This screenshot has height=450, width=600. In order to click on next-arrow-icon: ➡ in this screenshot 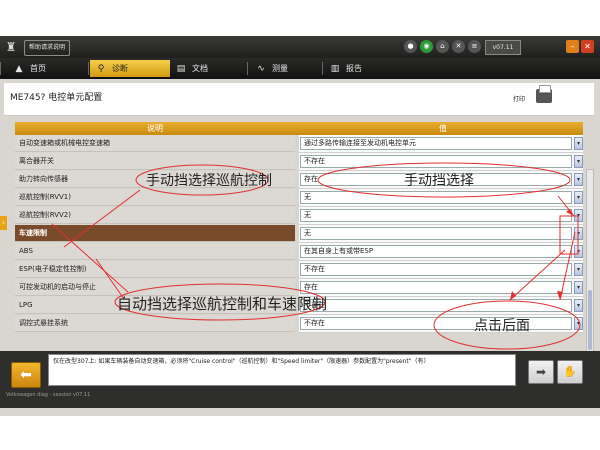, I will do `click(541, 372)`.